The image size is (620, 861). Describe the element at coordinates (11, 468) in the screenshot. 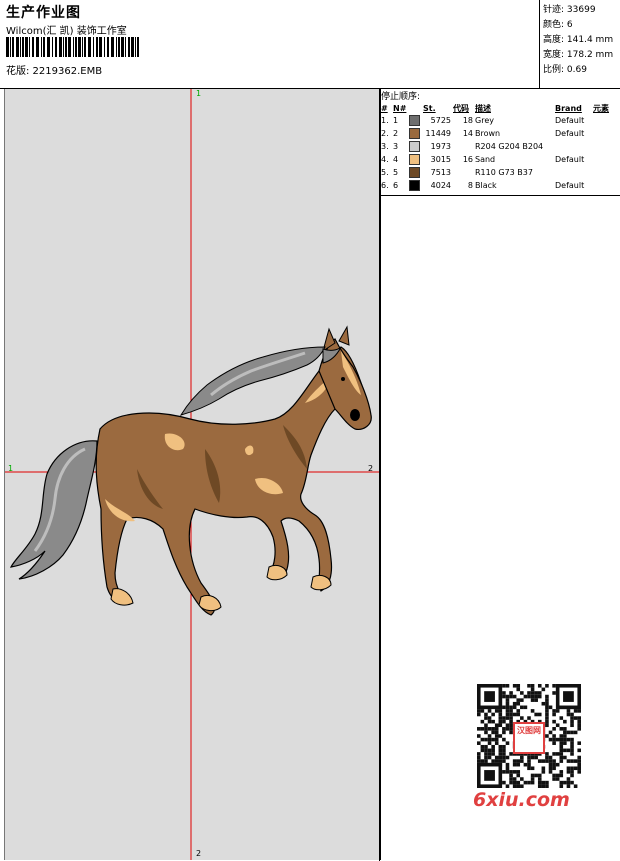

I see `axis-marker-left: 1` at that location.